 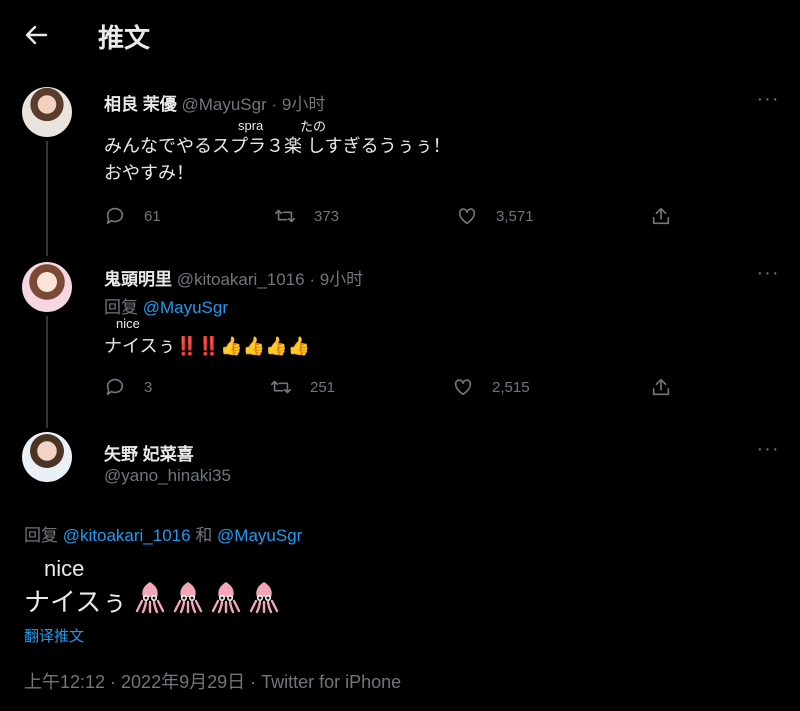 I want to click on reply-context: 回复 @kitoakari_1016 和 @MayuSgr, so click(x=163, y=533).